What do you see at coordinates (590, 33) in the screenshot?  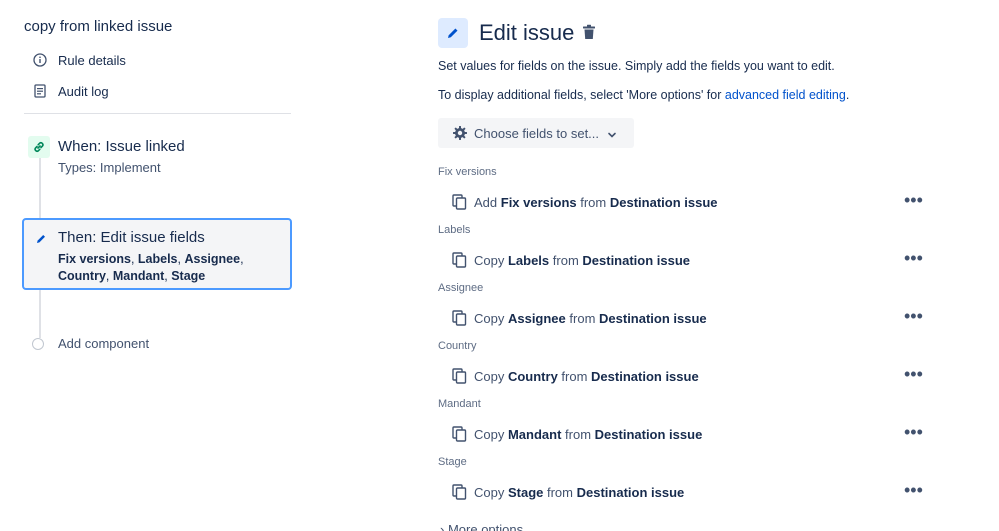 I see `trash-icon` at bounding box center [590, 33].